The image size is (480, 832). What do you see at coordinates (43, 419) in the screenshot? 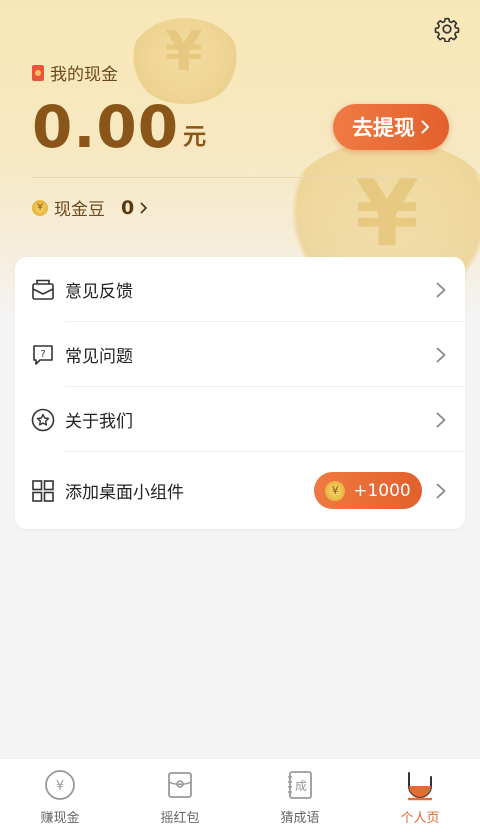
I see `star-icon` at bounding box center [43, 419].